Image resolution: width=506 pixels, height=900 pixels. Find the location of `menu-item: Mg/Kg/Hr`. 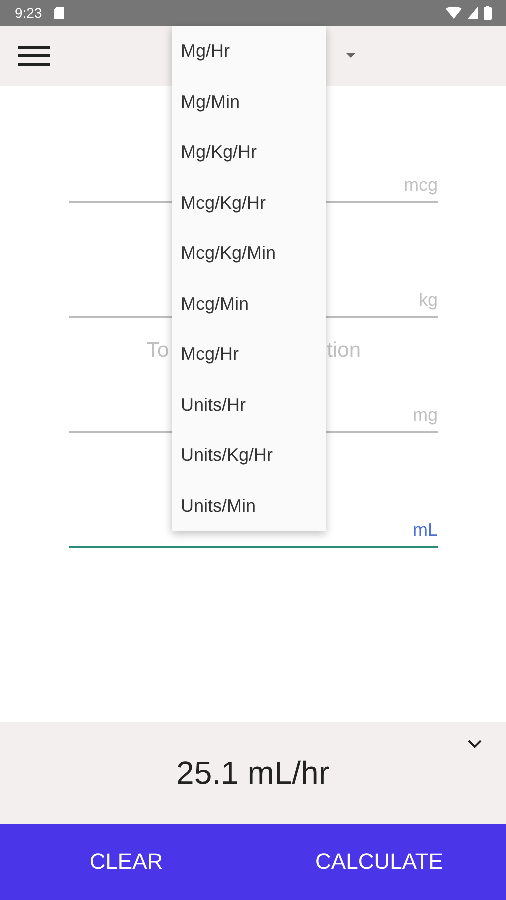

menu-item: Mg/Kg/Hr is located at coordinates (249, 152).